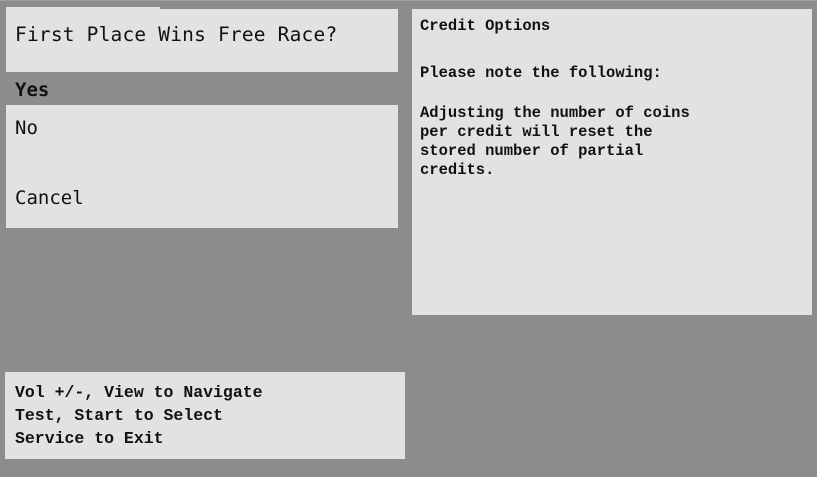 The width and height of the screenshot is (817, 477). What do you see at coordinates (202, 198) in the screenshot?
I see `menu-option-cancel: Cancel` at bounding box center [202, 198].